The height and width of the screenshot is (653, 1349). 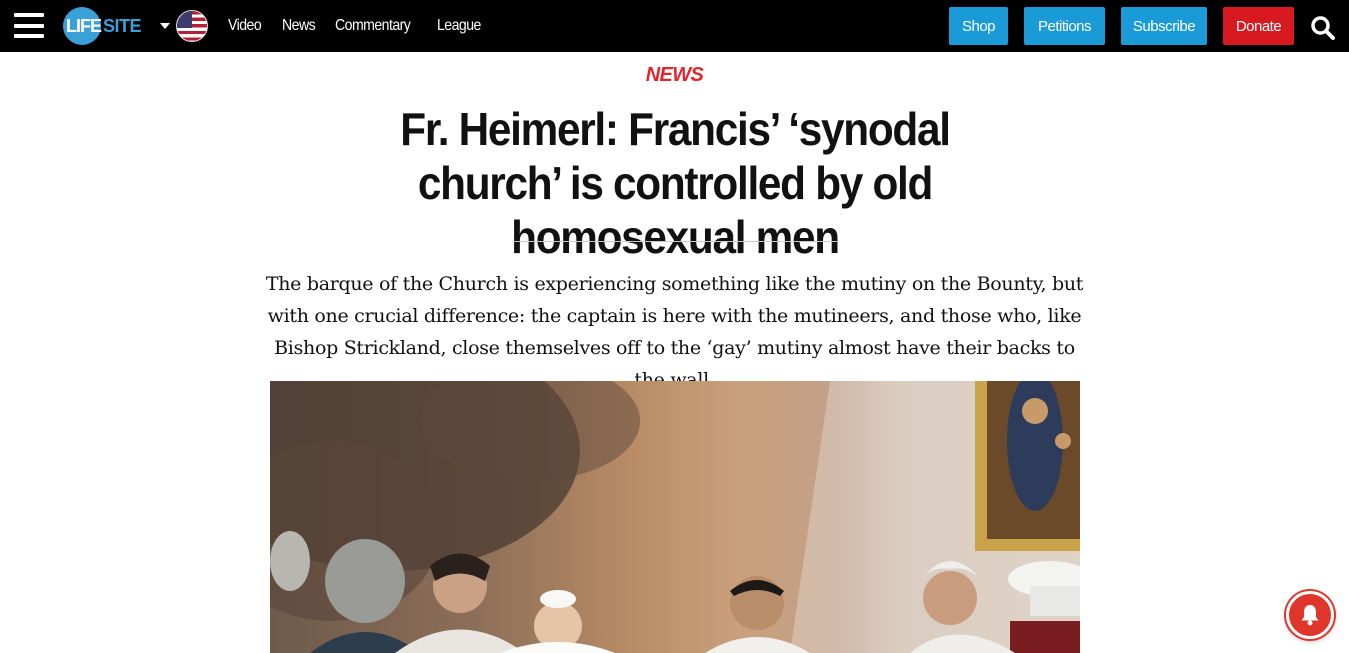 I want to click on nav-link-commentary: Commentary, so click(x=373, y=26).